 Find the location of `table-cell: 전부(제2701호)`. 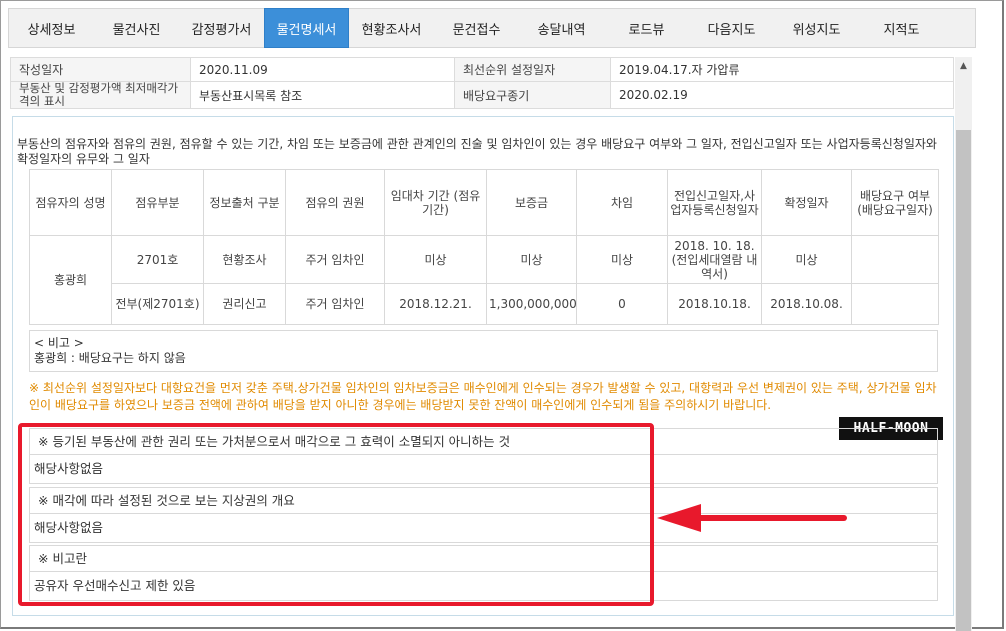

table-cell: 전부(제2701호) is located at coordinates (157, 304).